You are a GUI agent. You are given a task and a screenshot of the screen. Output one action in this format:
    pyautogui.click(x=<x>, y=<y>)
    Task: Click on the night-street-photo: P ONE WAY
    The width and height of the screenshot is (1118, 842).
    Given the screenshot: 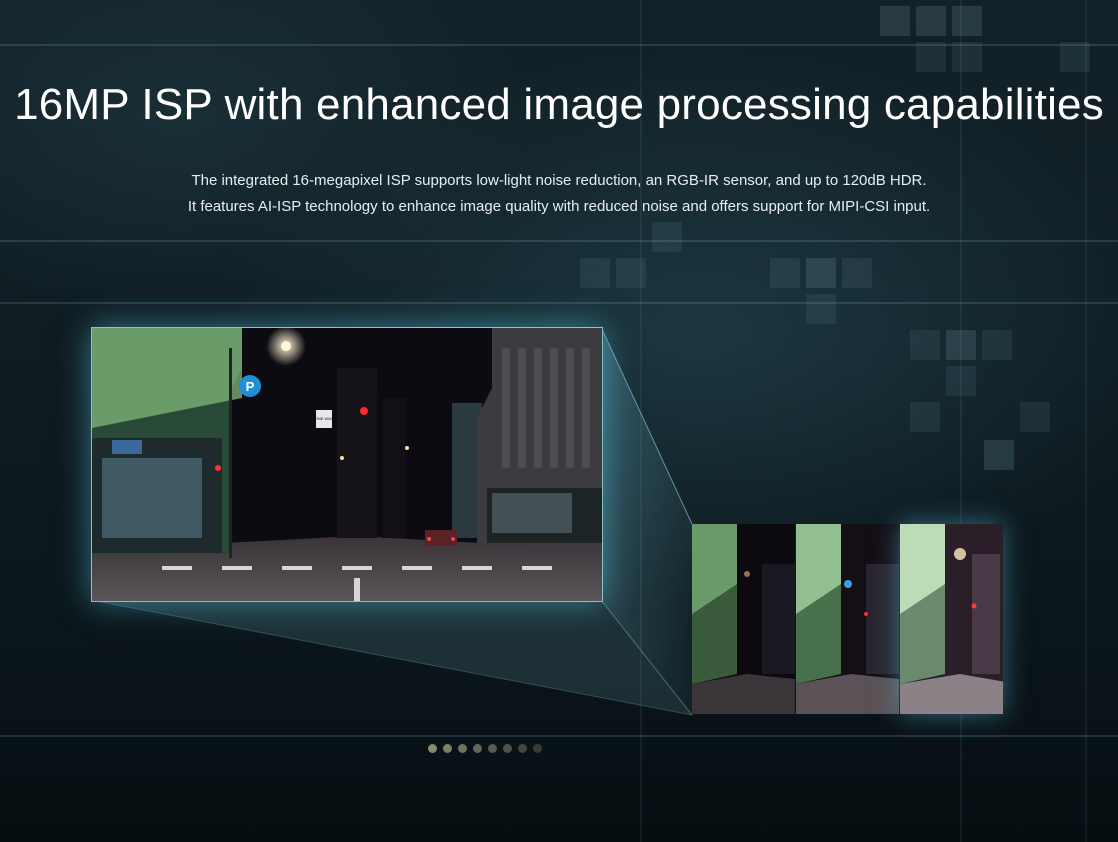 What is the action you would take?
    pyautogui.click(x=347, y=464)
    